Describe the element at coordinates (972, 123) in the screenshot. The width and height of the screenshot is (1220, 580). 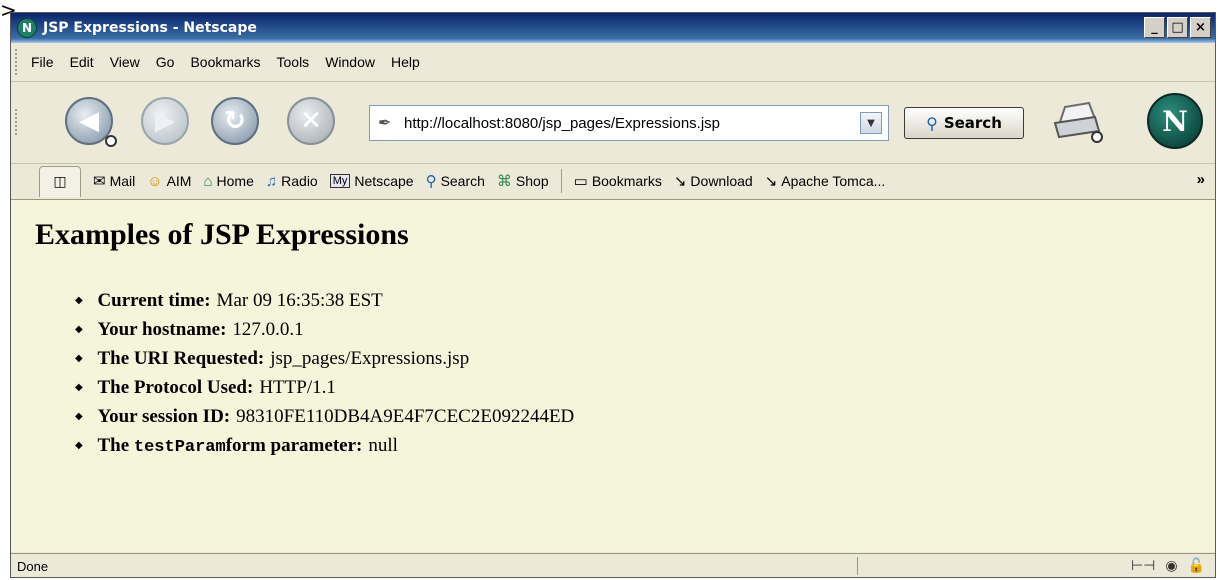
I see `search-button-label: Search` at that location.